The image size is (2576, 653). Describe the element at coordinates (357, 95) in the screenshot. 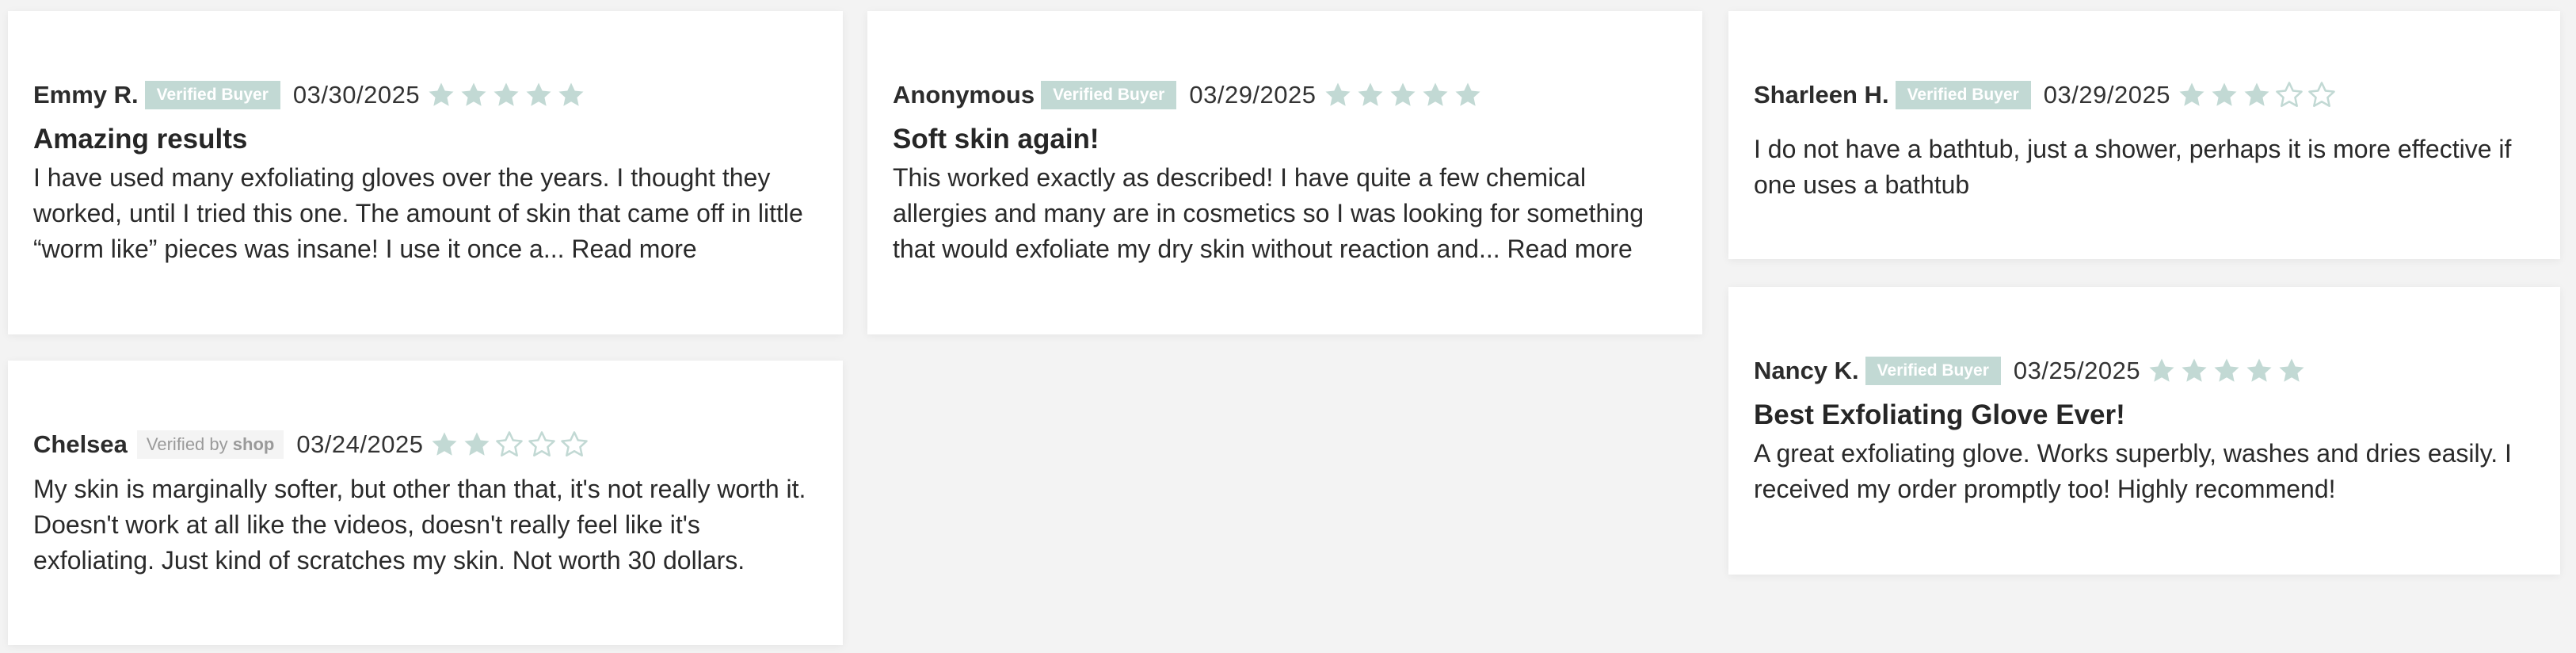

I see `review-date: 03/30/2025` at that location.